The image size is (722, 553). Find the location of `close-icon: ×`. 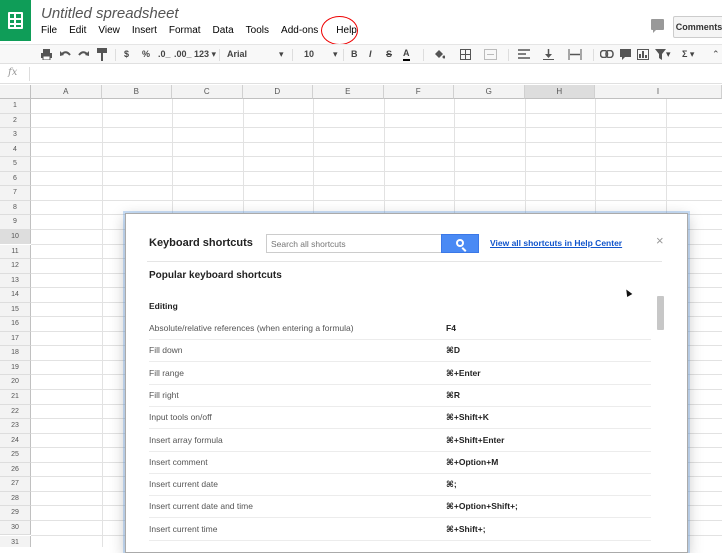

close-icon: × is located at coordinates (660, 241).